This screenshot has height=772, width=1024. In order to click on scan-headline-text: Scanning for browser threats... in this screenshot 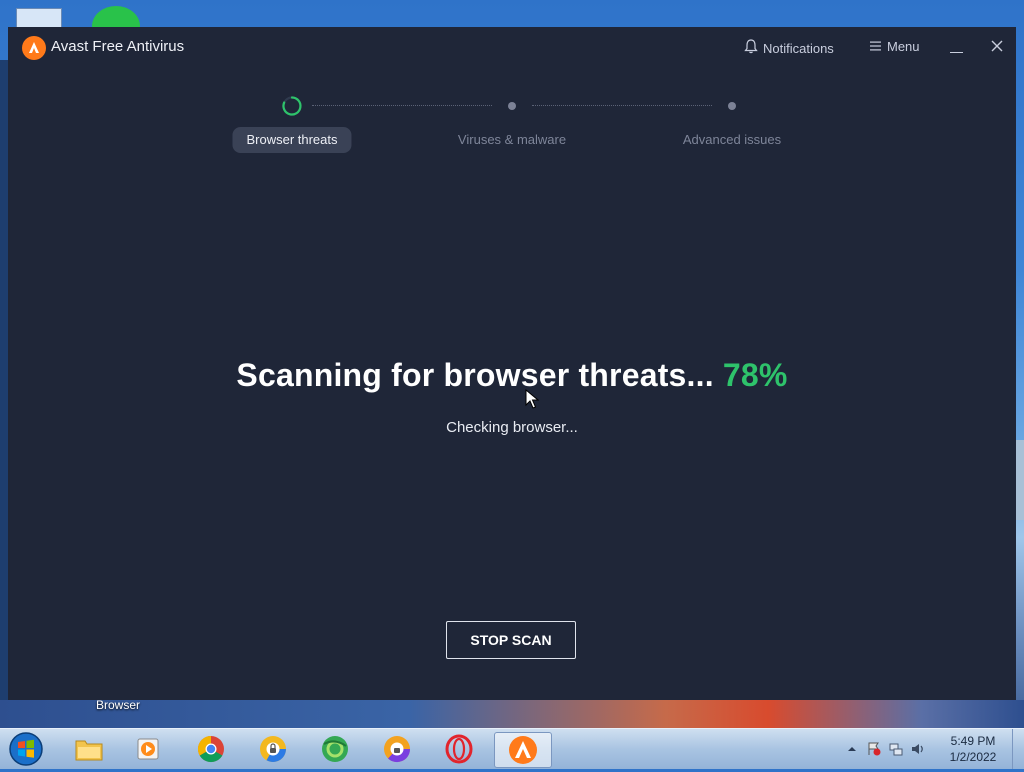, I will do `click(475, 375)`.